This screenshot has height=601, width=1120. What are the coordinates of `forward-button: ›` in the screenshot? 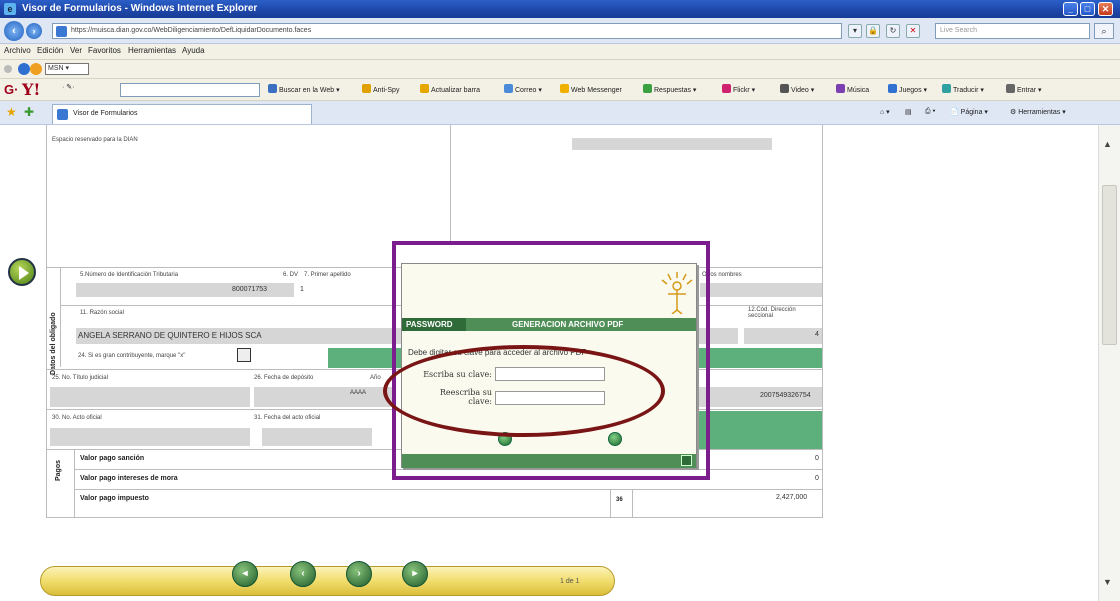 It's located at (34, 31).